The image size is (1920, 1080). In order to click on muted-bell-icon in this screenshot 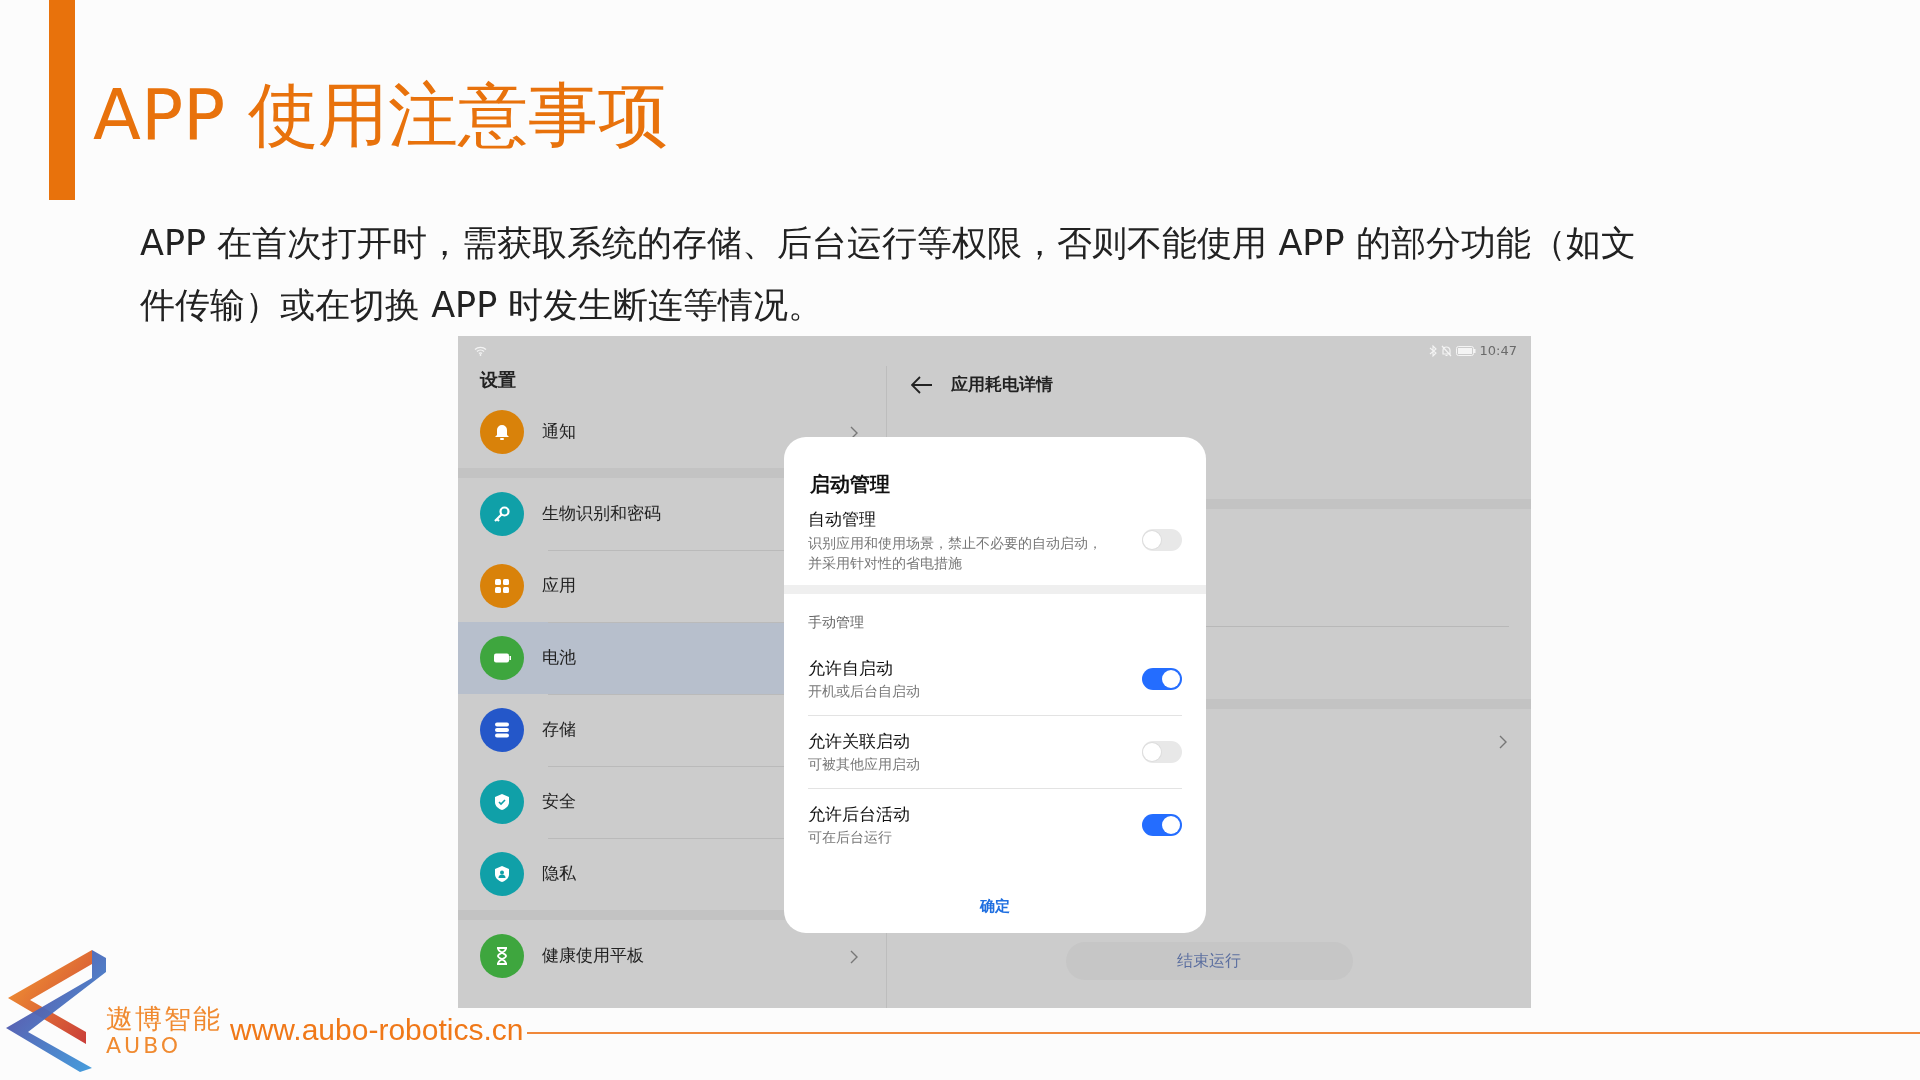, I will do `click(1446, 351)`.